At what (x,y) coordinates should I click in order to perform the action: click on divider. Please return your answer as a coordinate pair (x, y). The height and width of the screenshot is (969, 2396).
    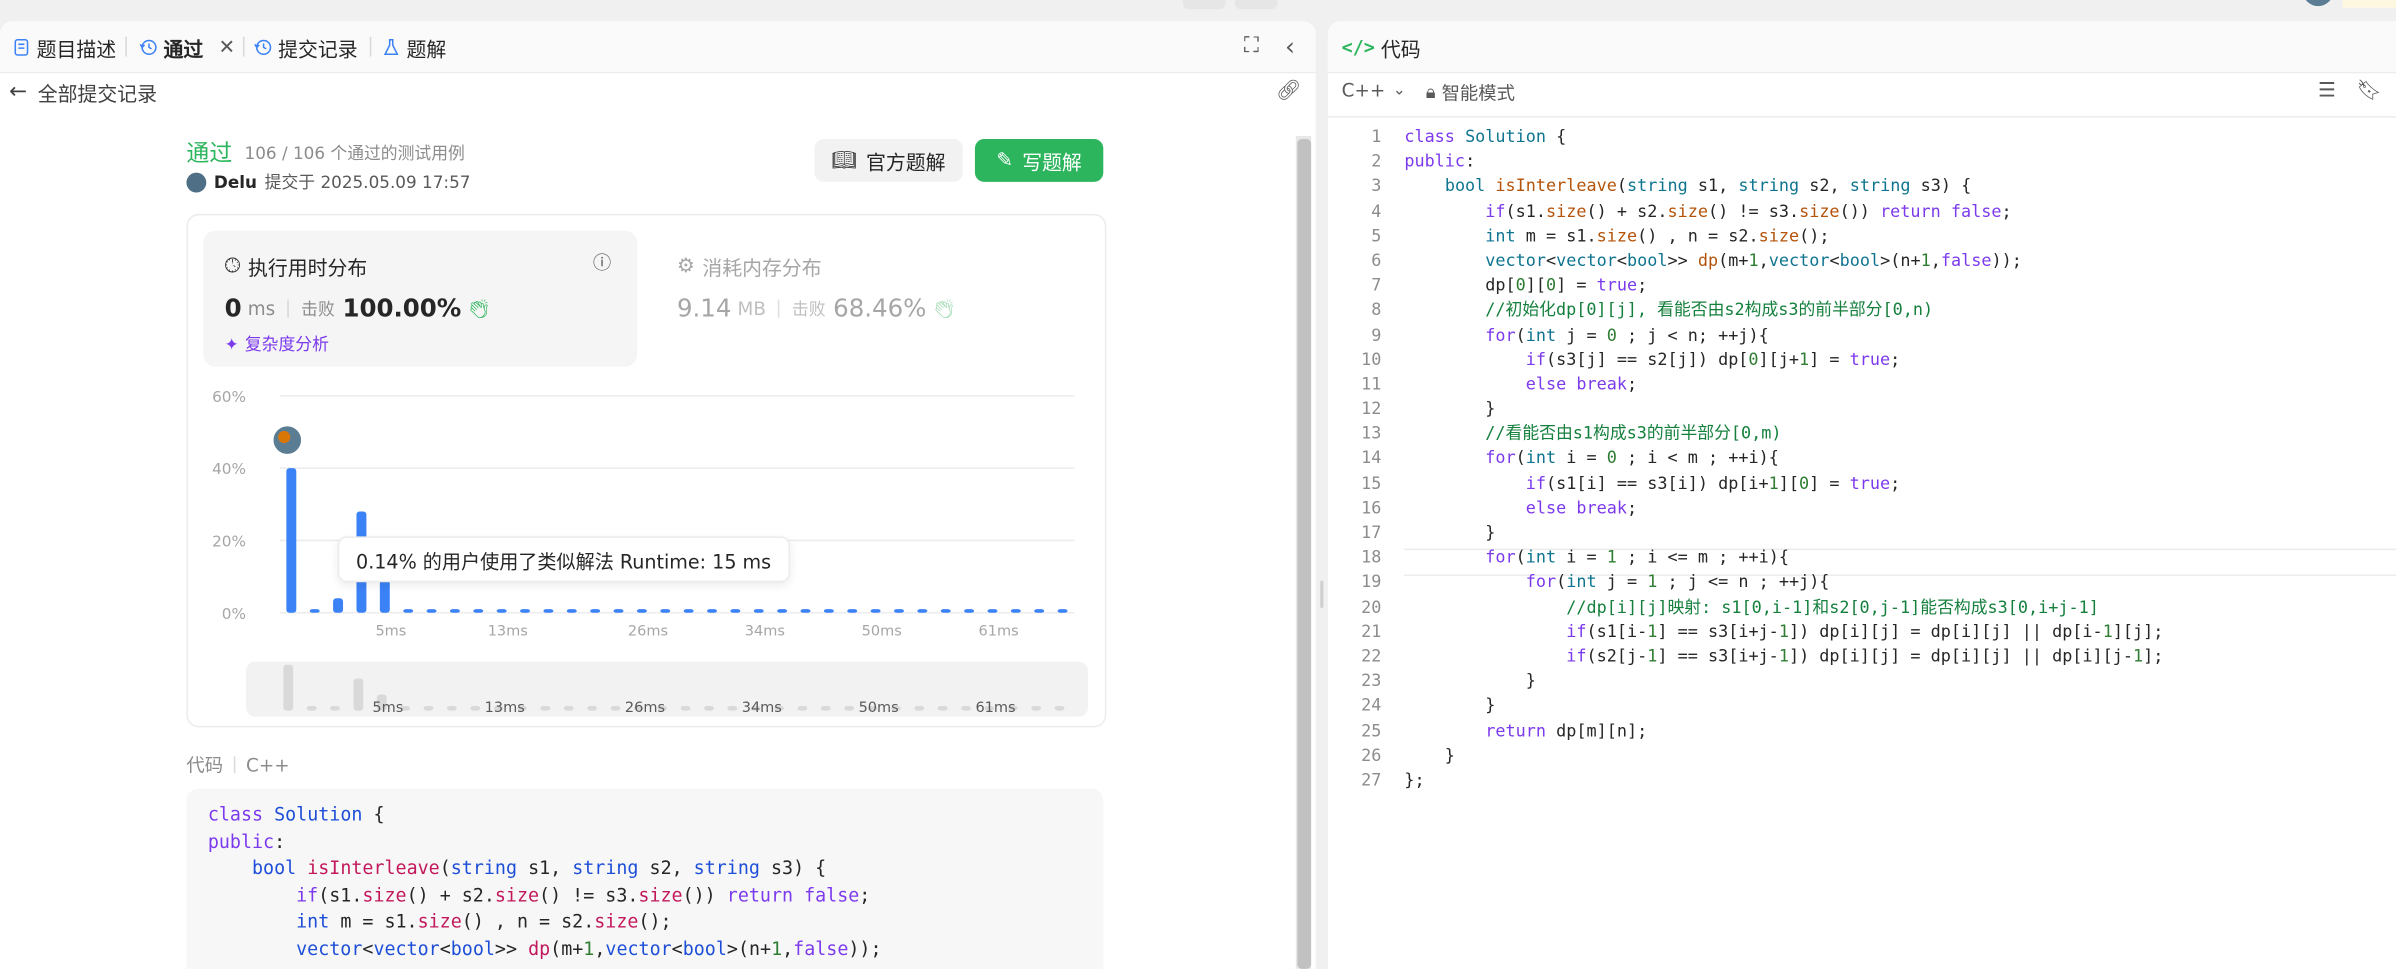
    Looking at the image, I should click on (234, 765).